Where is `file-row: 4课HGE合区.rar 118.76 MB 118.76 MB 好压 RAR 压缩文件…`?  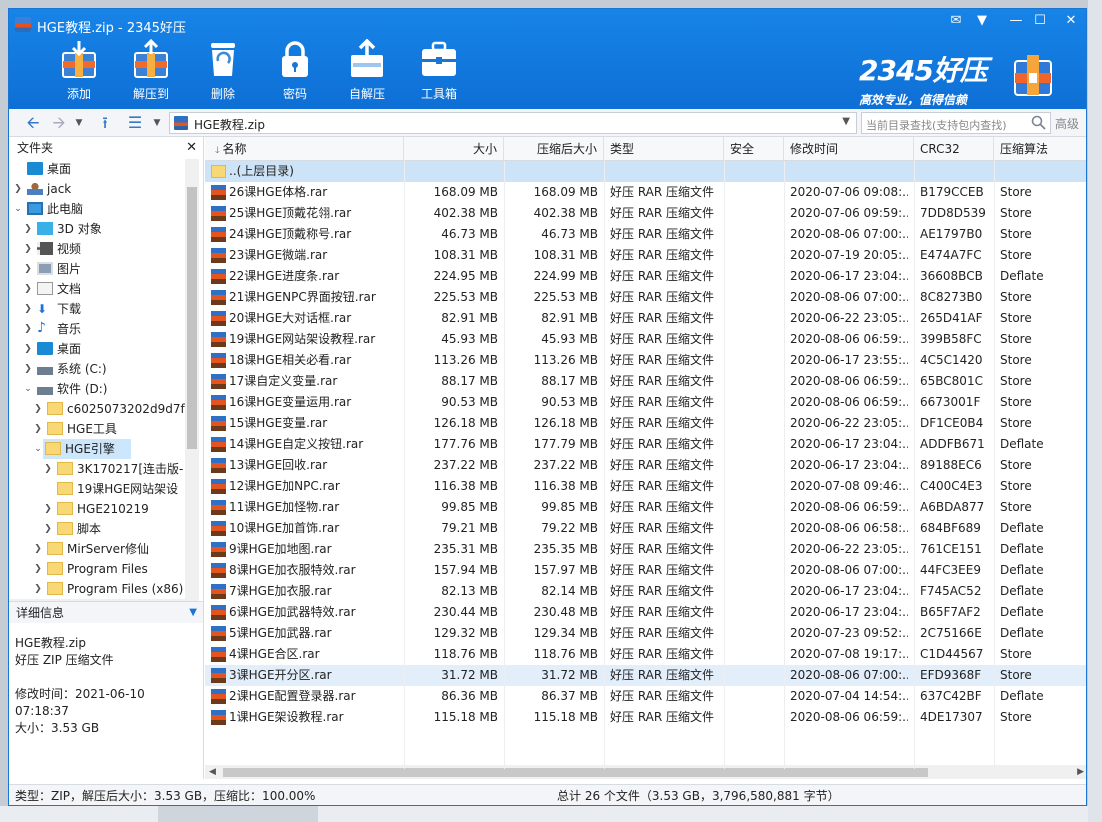 file-row: 4课HGE合区.rar 118.76 MB 118.76 MB 好压 RAR 压缩文件… is located at coordinates (645, 654).